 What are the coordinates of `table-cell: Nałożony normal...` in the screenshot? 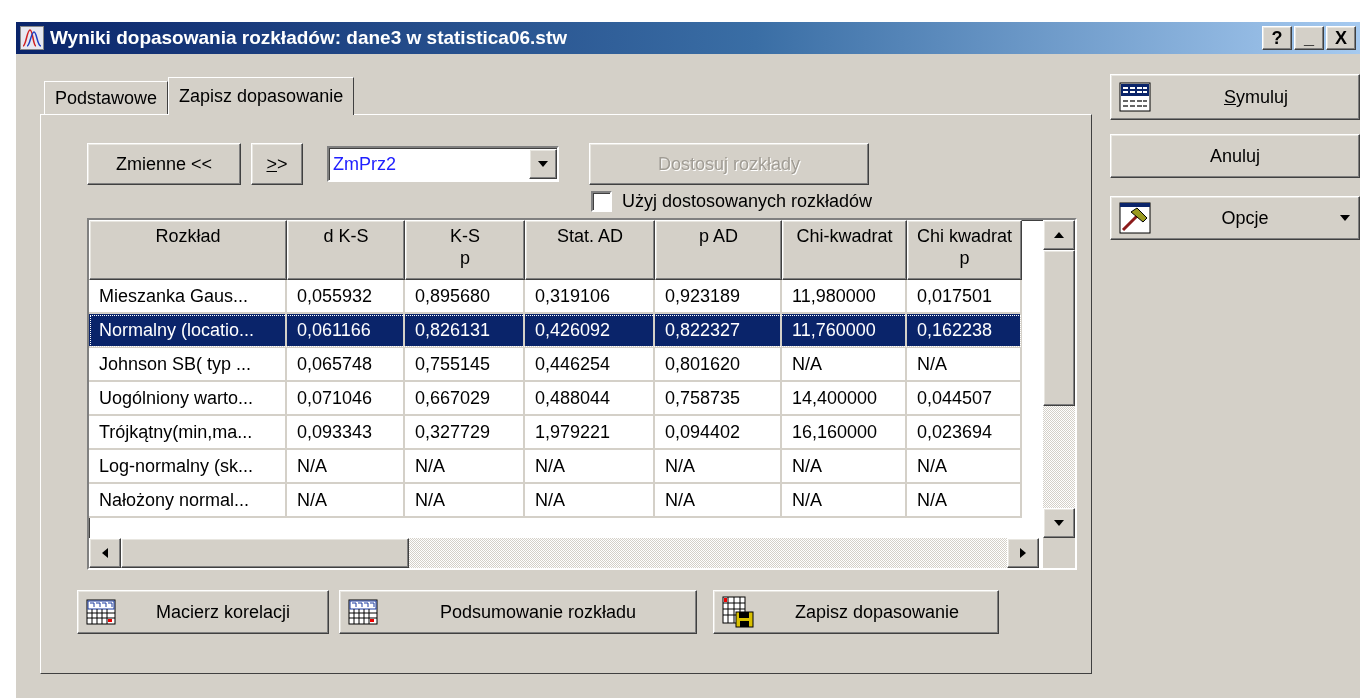 It's located at (188, 501).